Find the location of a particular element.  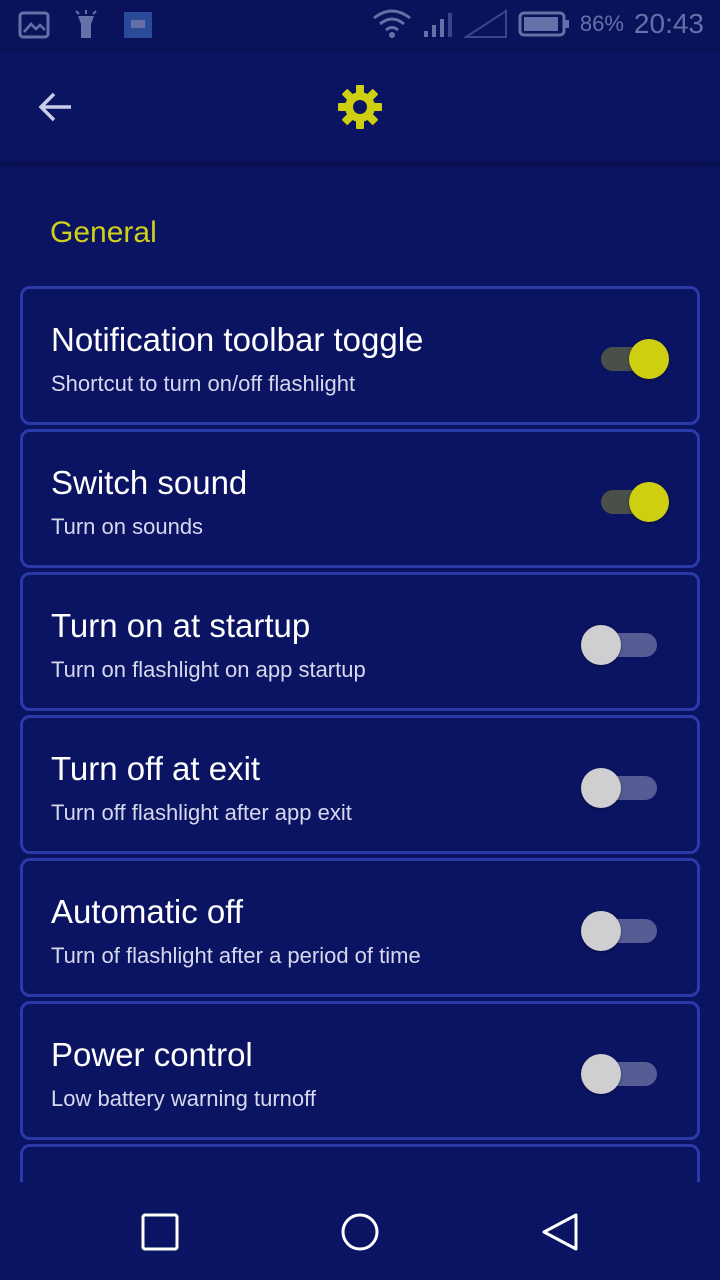

gear-icon is located at coordinates (360, 107).